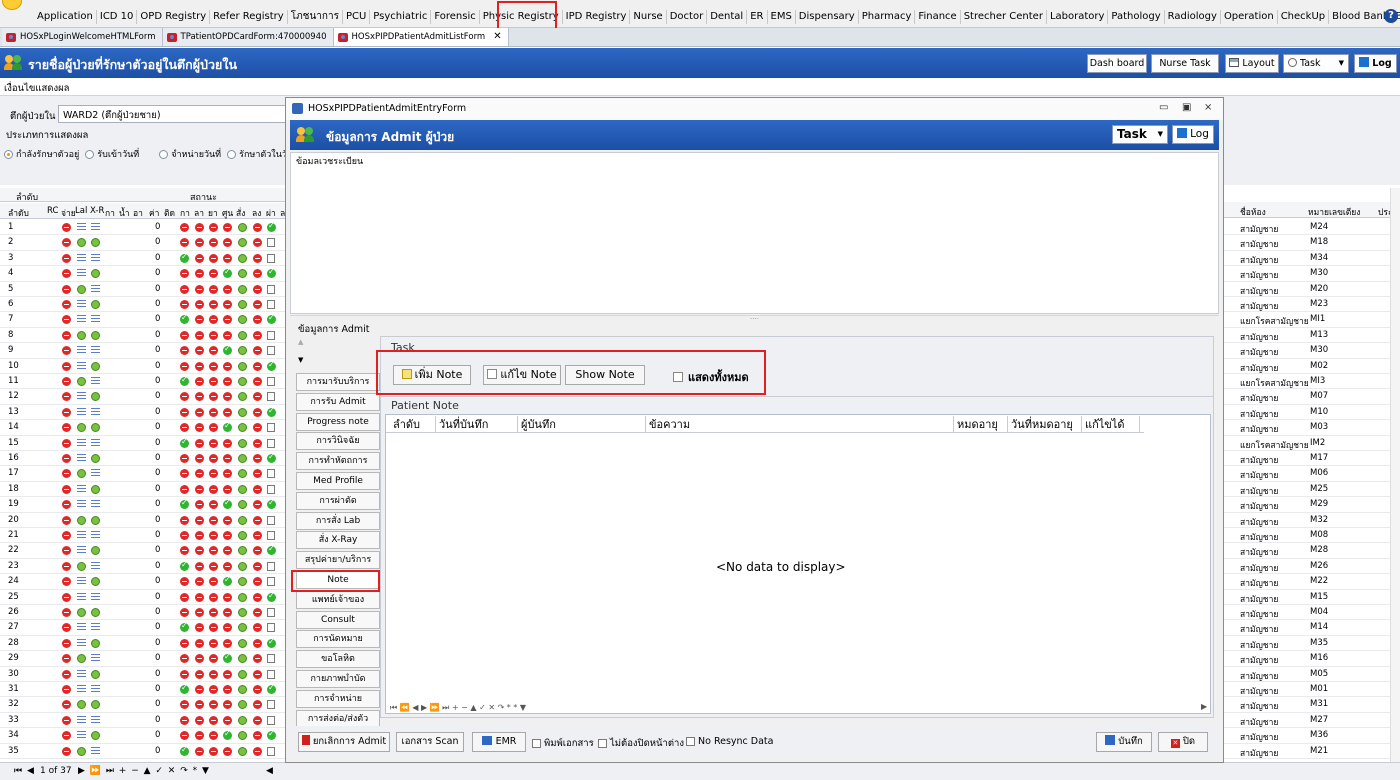  What do you see at coordinates (1311, 551) in the screenshot?
I see `table-row: สามัญชาย M28` at bounding box center [1311, 551].